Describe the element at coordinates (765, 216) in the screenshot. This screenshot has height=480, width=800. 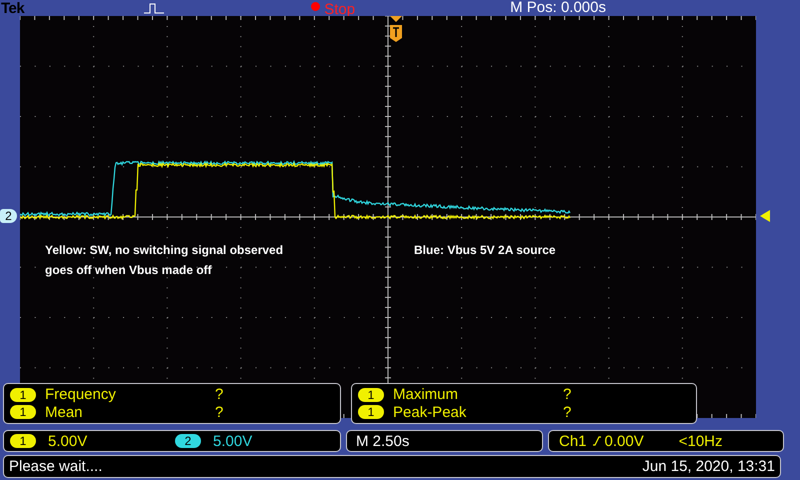
I see `trigger-level-icon` at that location.